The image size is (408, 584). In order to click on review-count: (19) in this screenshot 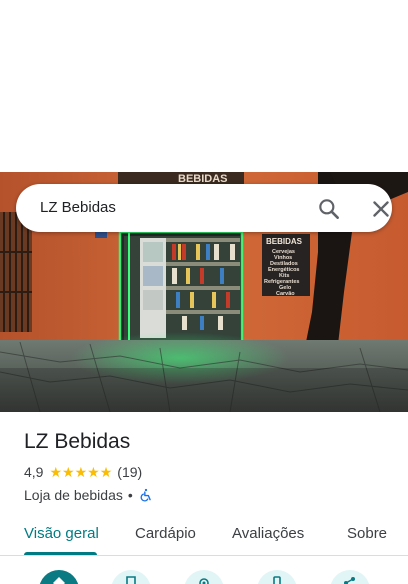, I will do `click(129, 472)`.